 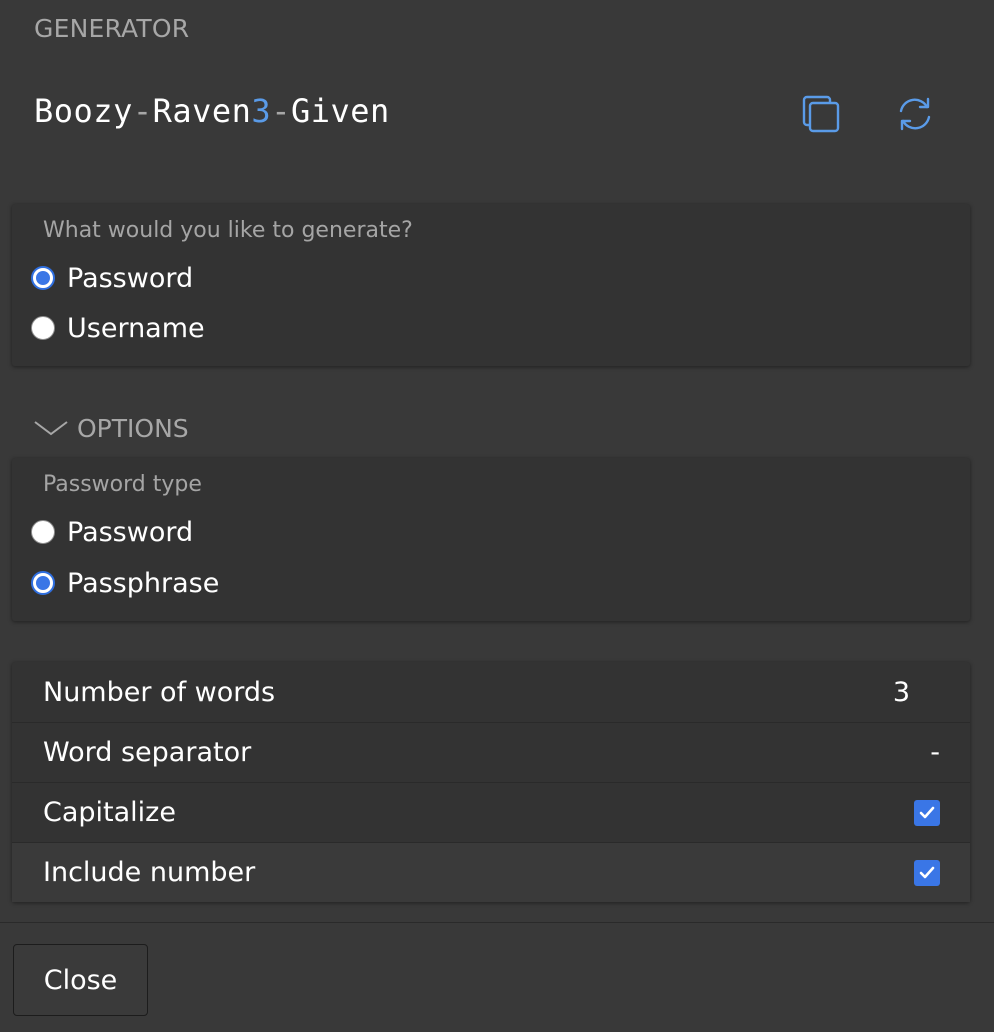 I want to click on footer-divider, so click(x=497, y=922).